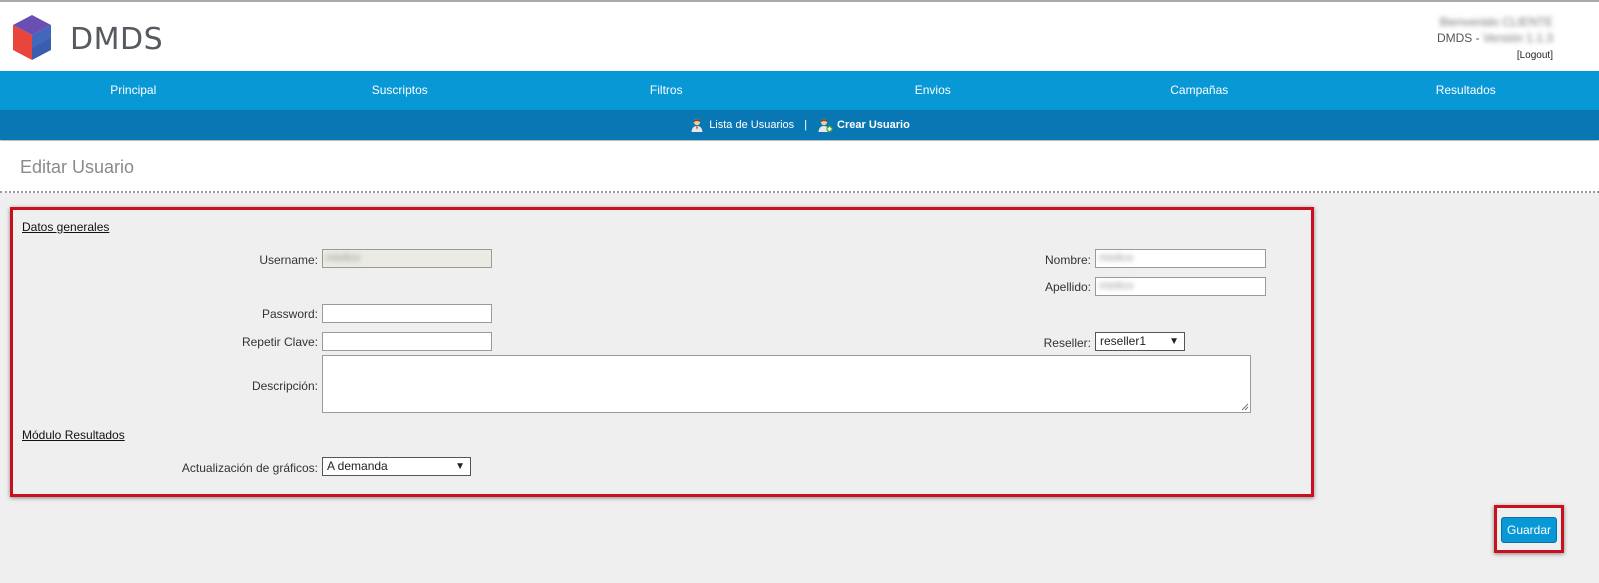 Image resolution: width=1599 pixels, height=583 pixels. Describe the element at coordinates (666, 90) in the screenshot. I see `nav-item-filtros: Filtros` at that location.